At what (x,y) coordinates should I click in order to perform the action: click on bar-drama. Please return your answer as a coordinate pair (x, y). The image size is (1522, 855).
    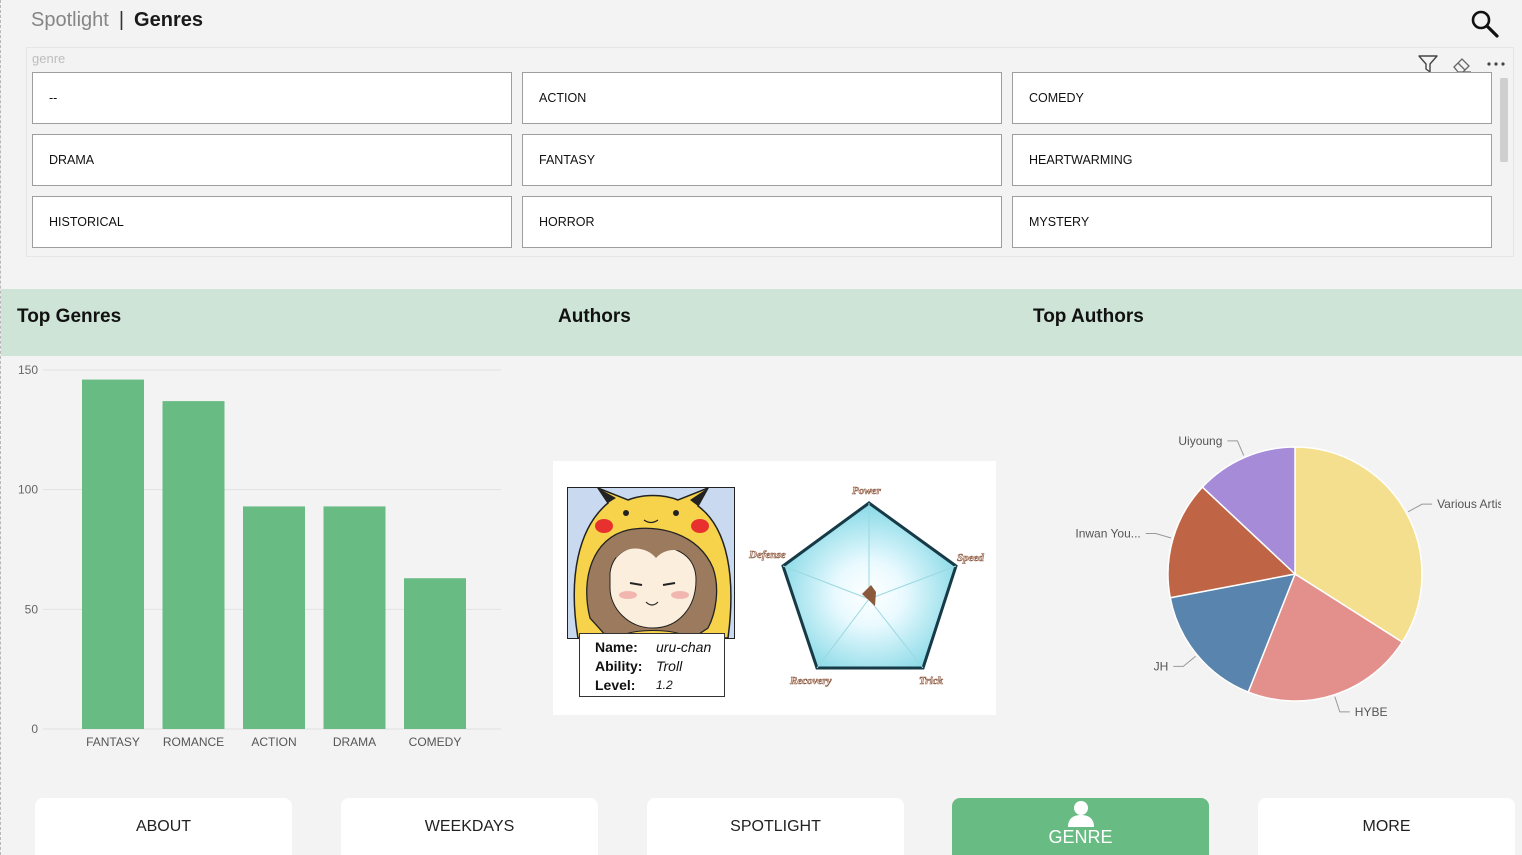
    Looking at the image, I should click on (354, 617).